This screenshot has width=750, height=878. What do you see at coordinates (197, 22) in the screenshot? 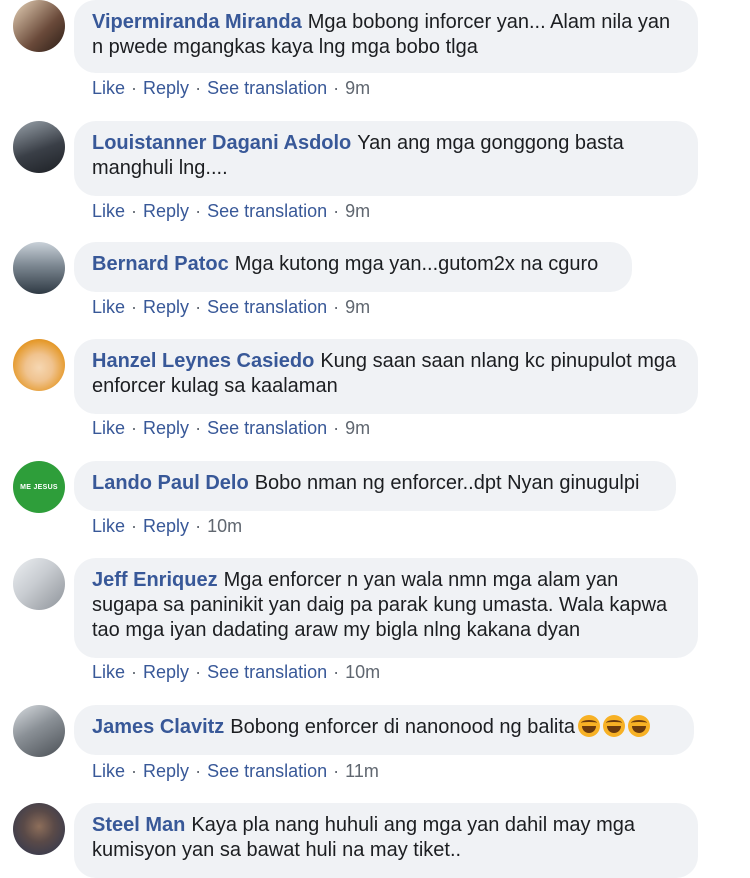
I see `commenter-name: Vipermiranda Miranda` at bounding box center [197, 22].